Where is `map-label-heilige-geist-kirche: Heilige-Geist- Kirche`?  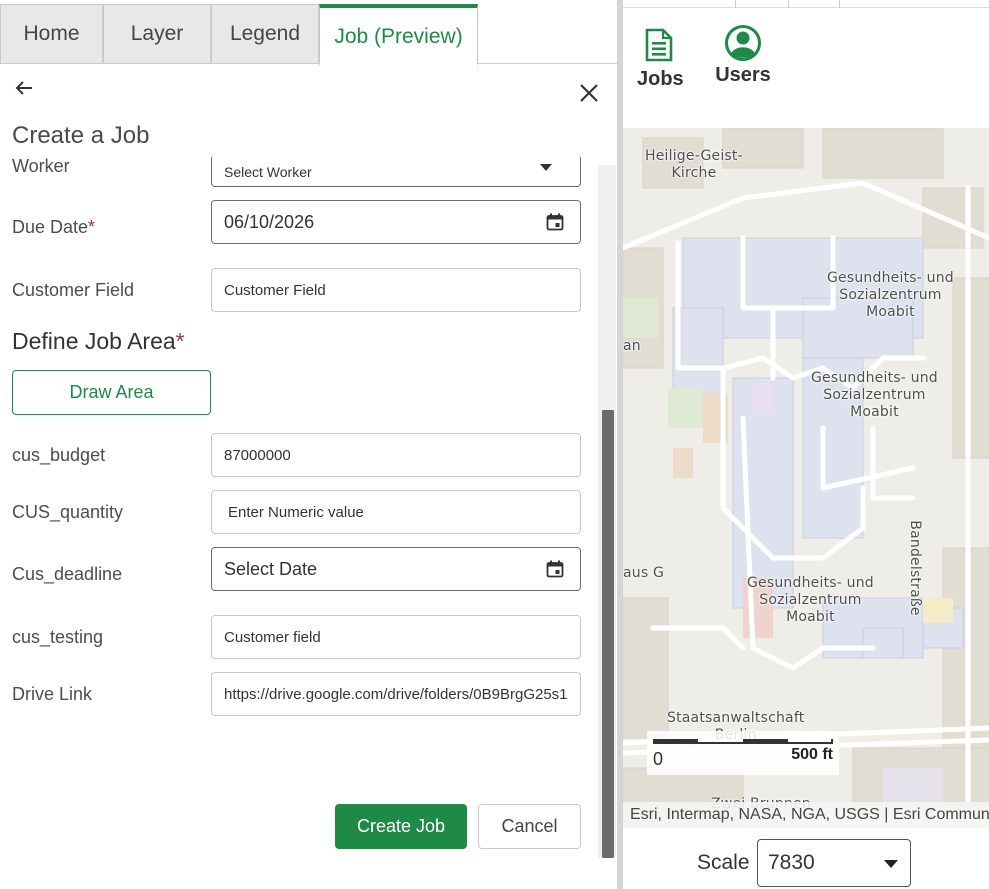 map-label-heilige-geist-kirche: Heilige-Geist- Kirche is located at coordinates (694, 165).